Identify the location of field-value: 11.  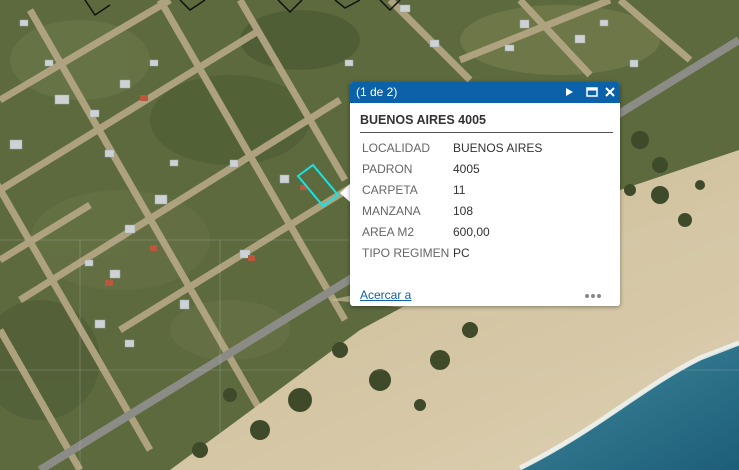
(459, 190).